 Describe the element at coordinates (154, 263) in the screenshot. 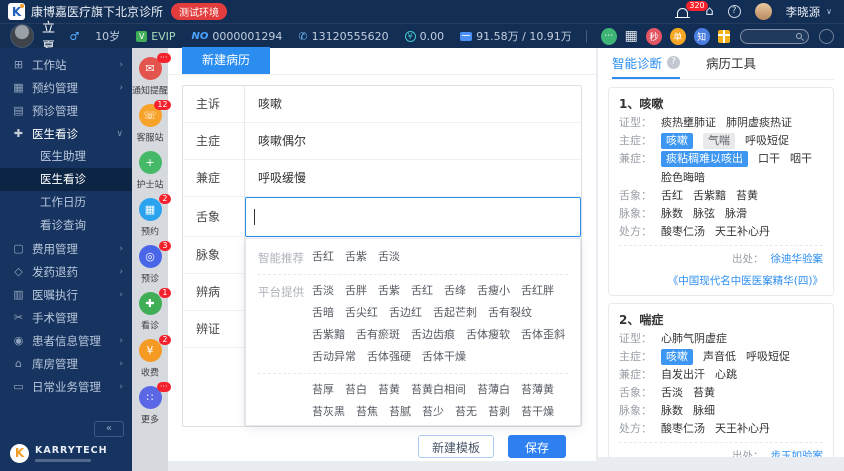

I see `rail-item-4: ◎ 3 预诊` at that location.